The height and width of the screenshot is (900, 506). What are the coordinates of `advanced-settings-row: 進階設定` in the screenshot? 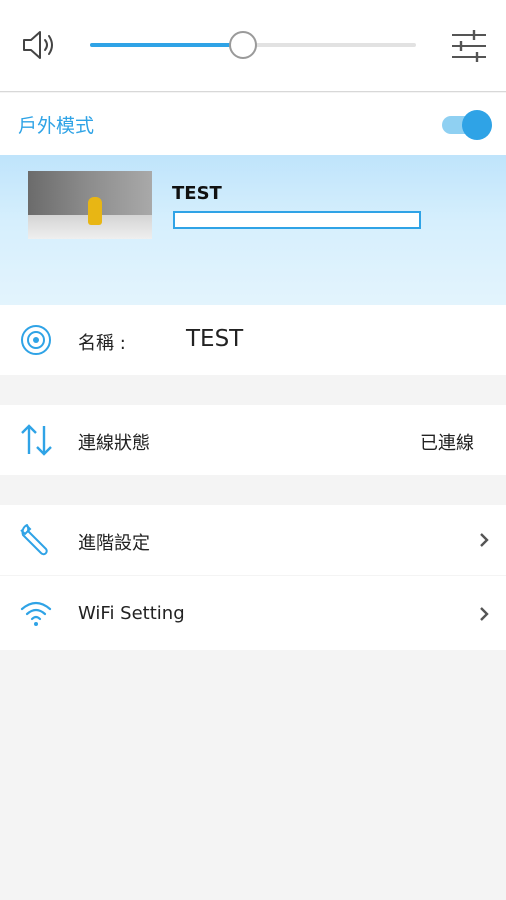 It's located at (253, 540).